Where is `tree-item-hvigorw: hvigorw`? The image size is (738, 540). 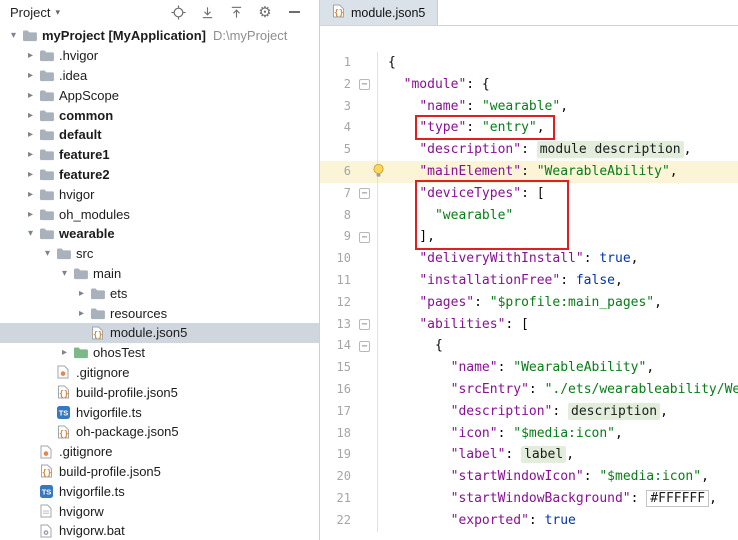 tree-item-hvigorw: hvigorw is located at coordinates (159, 511).